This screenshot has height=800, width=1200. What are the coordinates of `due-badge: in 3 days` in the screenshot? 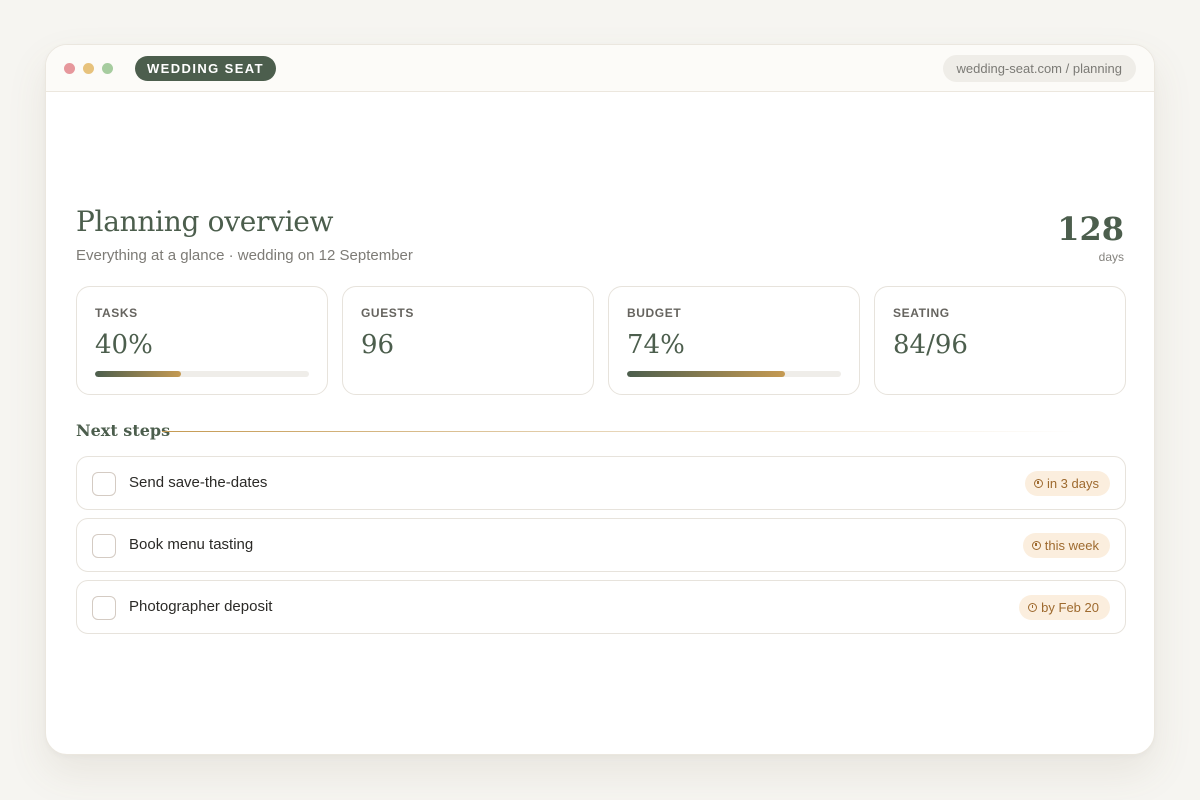 It's located at (1067, 483).